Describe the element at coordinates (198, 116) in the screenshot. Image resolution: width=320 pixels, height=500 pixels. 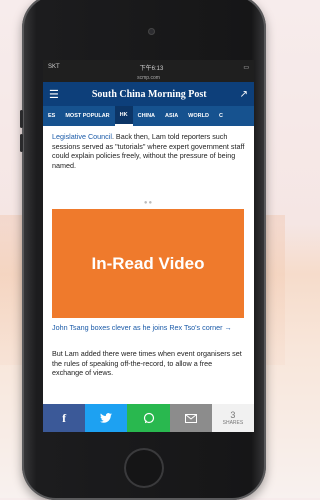
I see `tab-world: WORLD` at that location.